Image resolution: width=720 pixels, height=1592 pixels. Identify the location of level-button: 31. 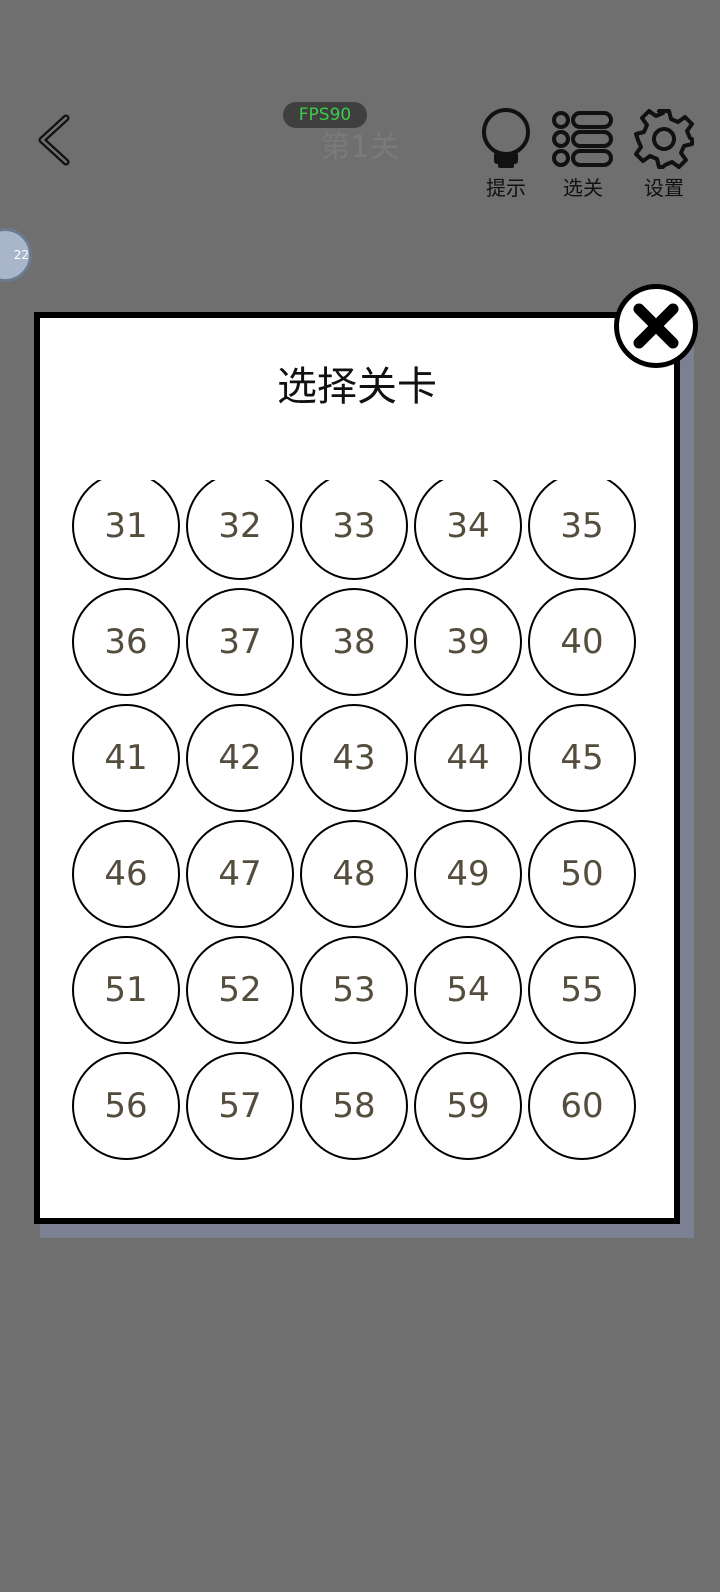
(126, 530).